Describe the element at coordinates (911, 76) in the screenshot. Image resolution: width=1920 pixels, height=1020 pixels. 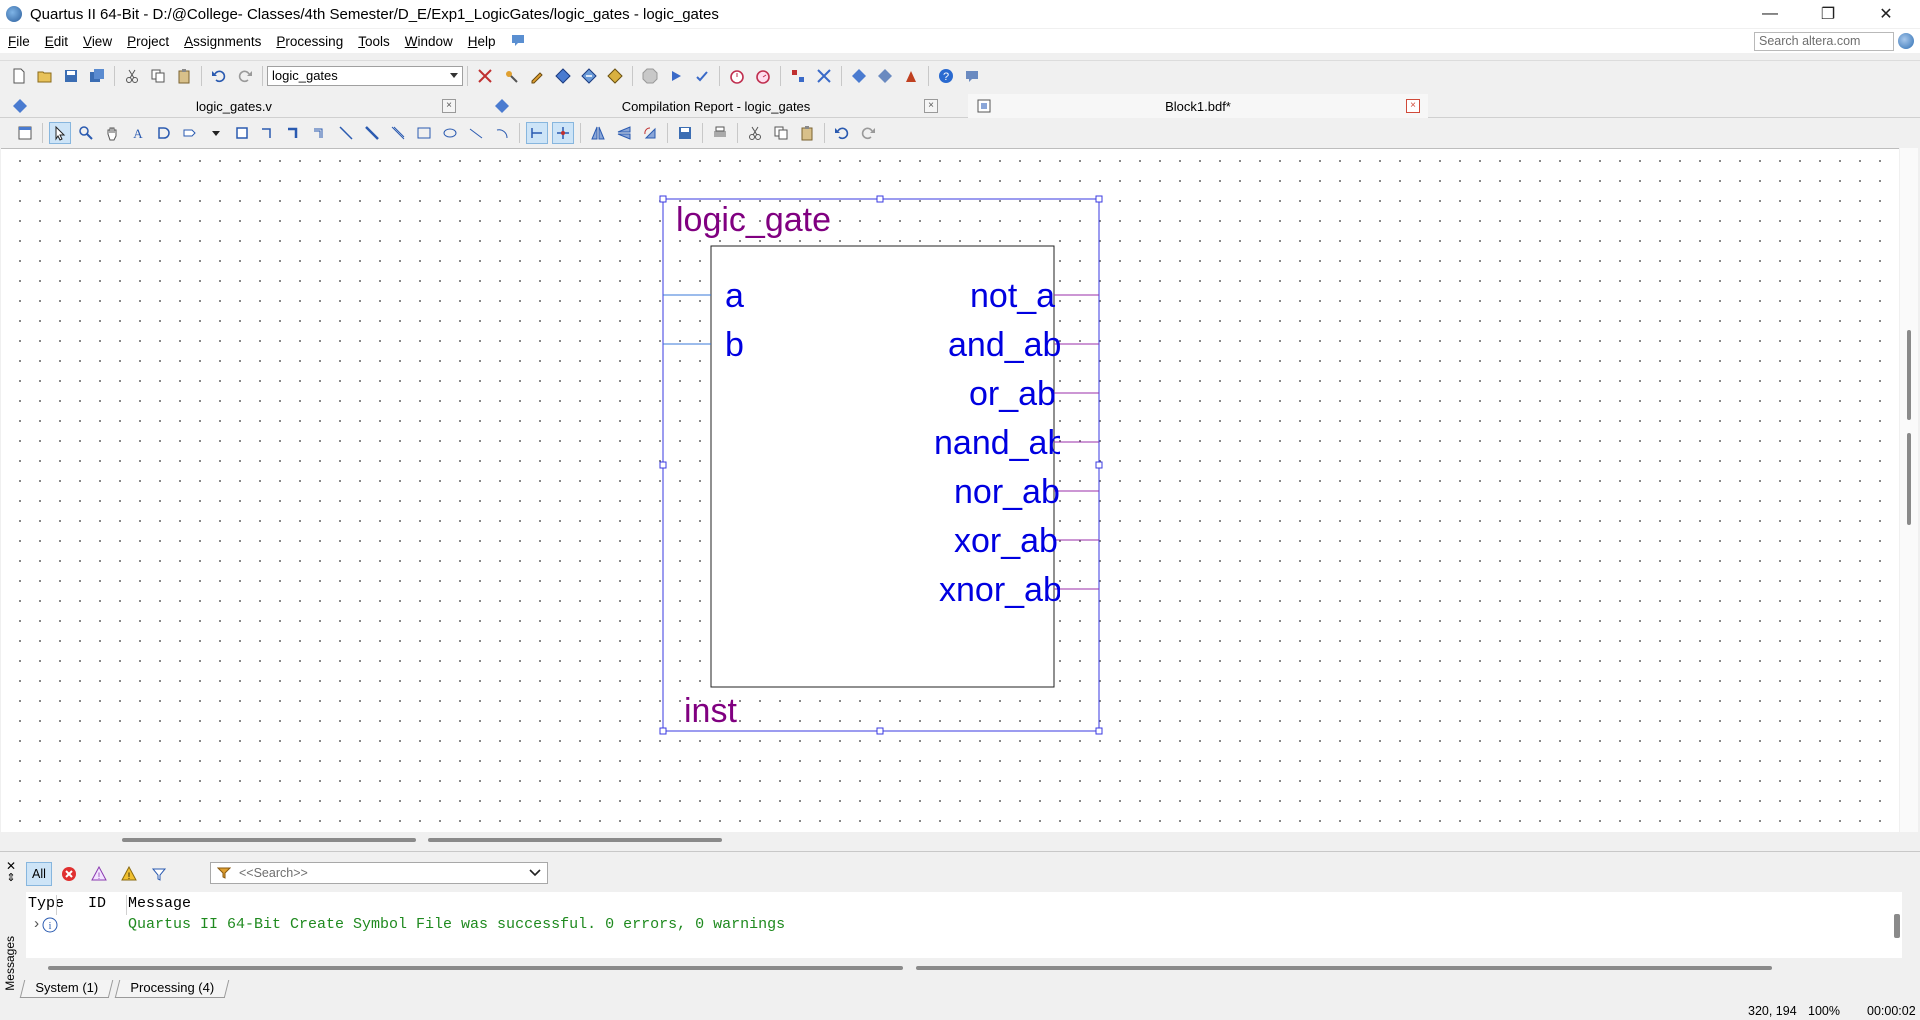
I see `signaltap-icon` at that location.